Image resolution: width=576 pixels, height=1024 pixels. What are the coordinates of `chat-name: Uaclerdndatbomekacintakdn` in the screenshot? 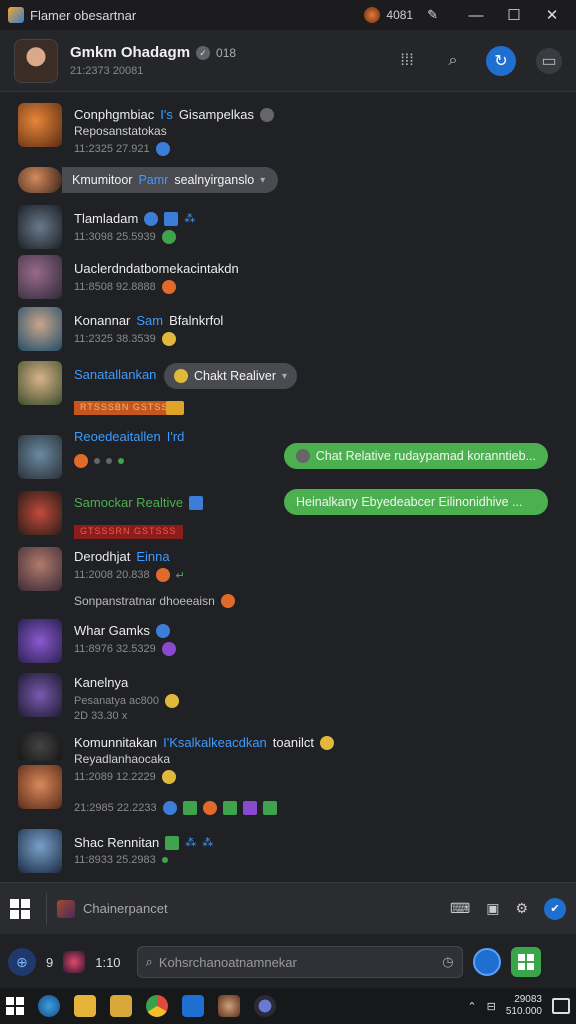 It's located at (156, 268).